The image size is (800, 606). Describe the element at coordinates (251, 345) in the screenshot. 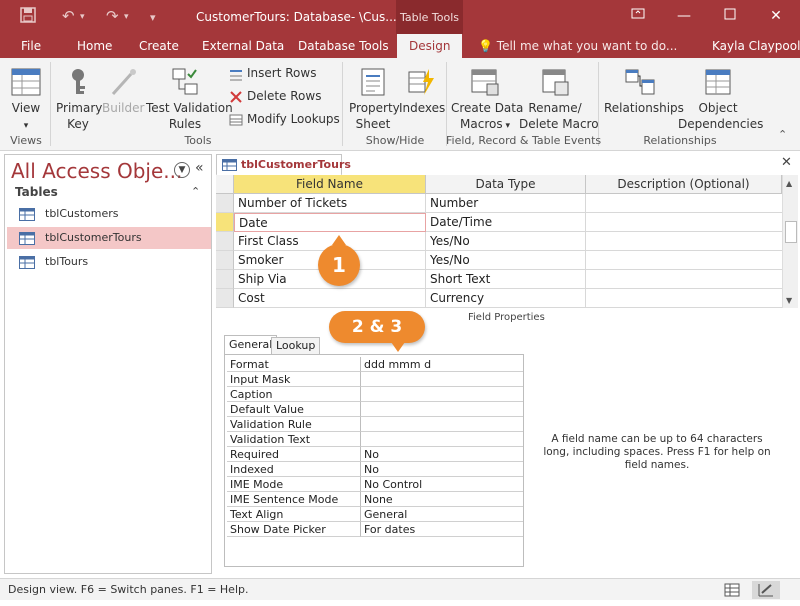

I see `tab-general: General` at that location.